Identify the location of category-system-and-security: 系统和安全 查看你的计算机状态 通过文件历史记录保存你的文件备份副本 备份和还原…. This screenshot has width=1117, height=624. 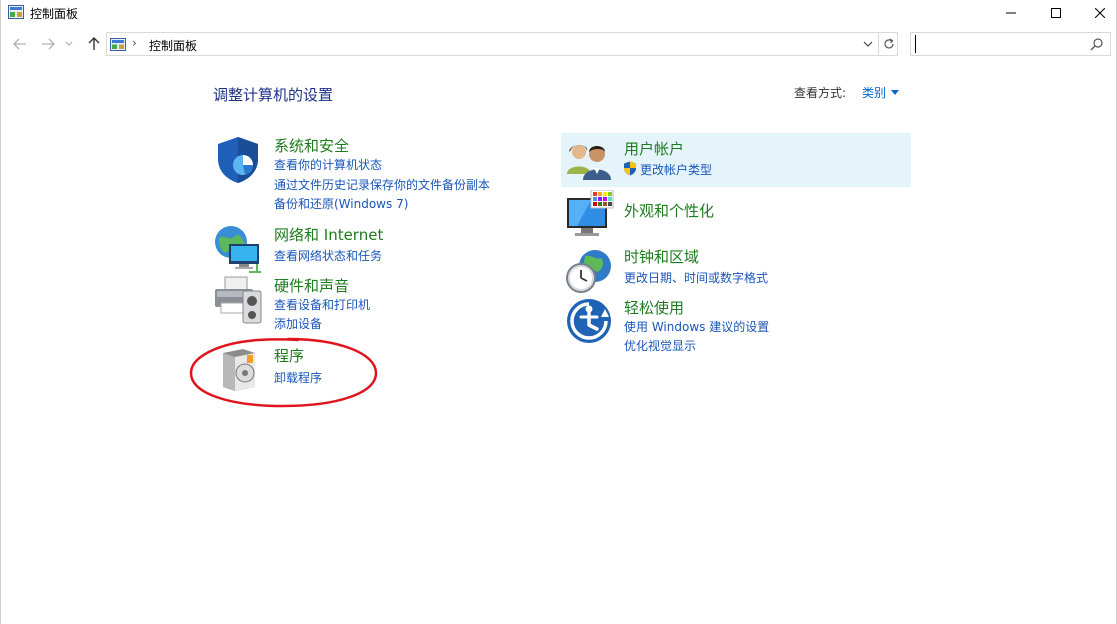
(373, 175).